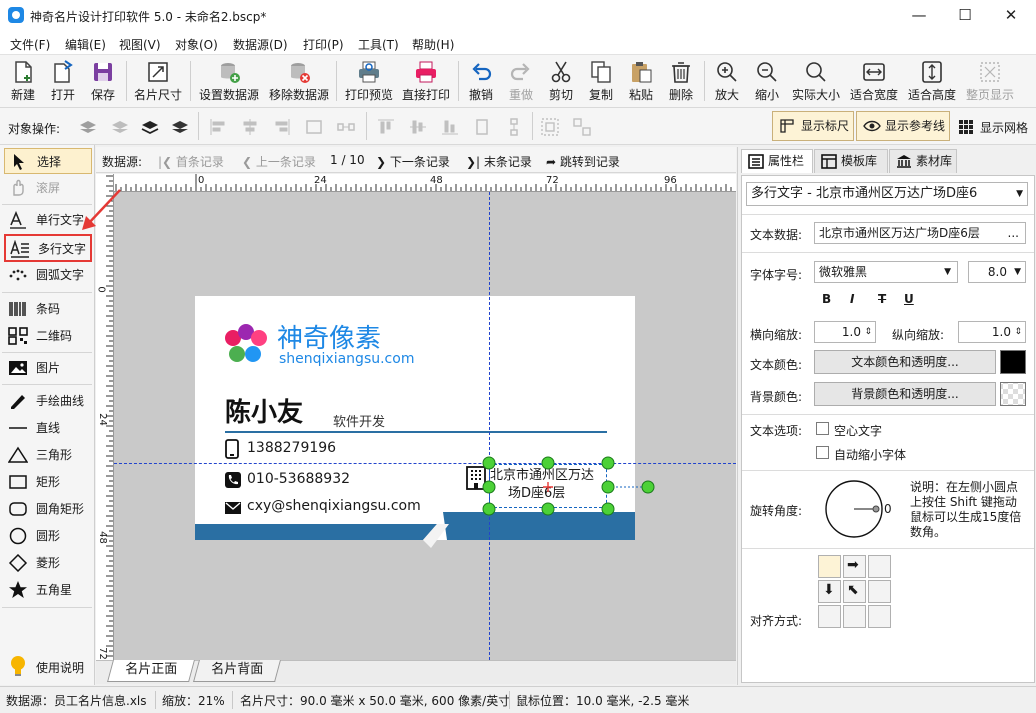  I want to click on underline-button: U, so click(909, 299).